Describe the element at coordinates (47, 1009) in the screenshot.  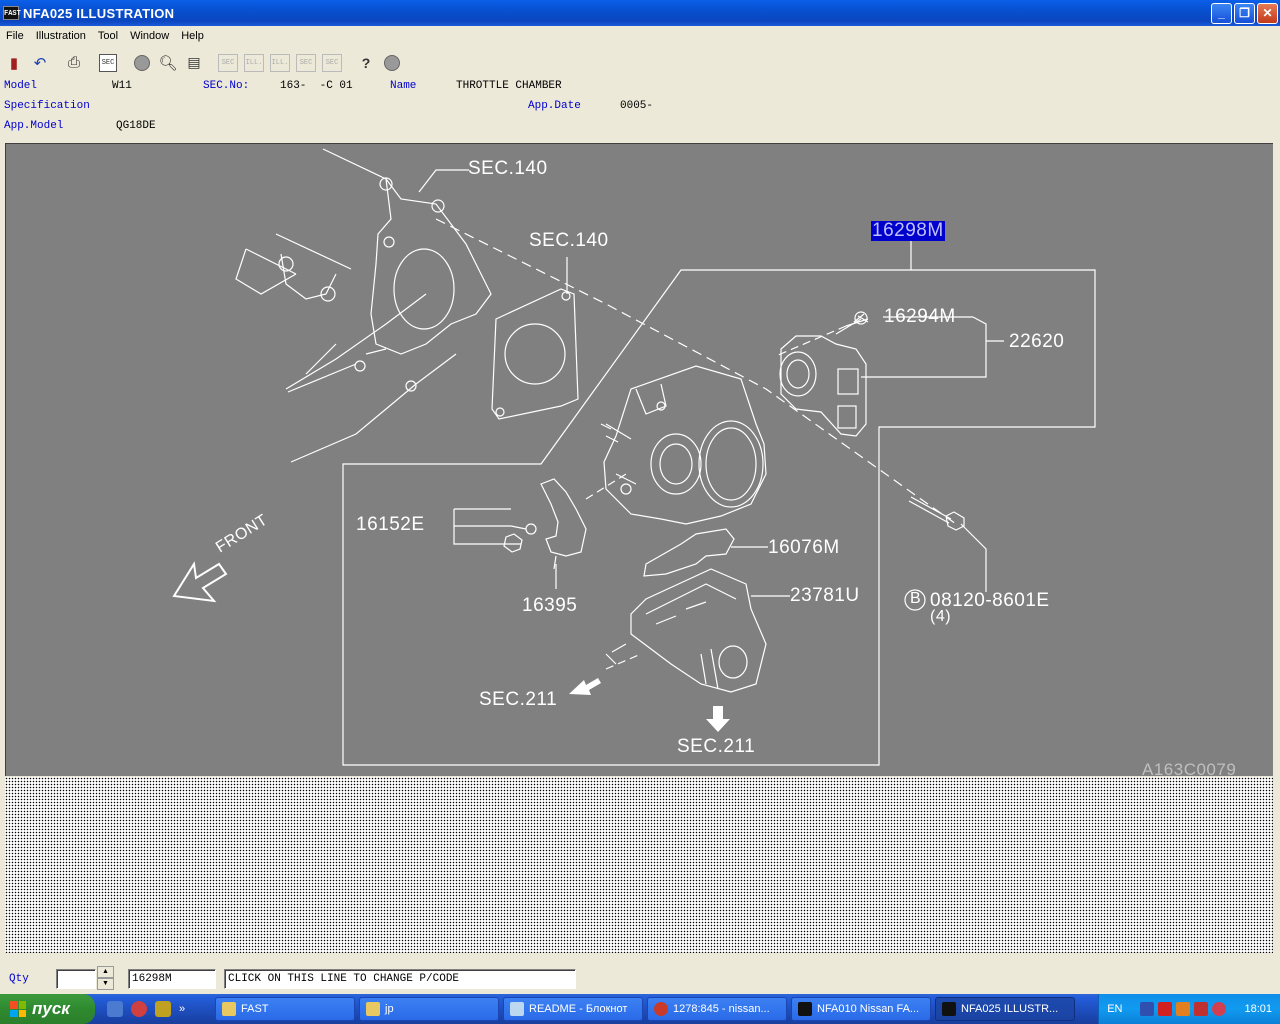
I see `start-button: пуск` at that location.